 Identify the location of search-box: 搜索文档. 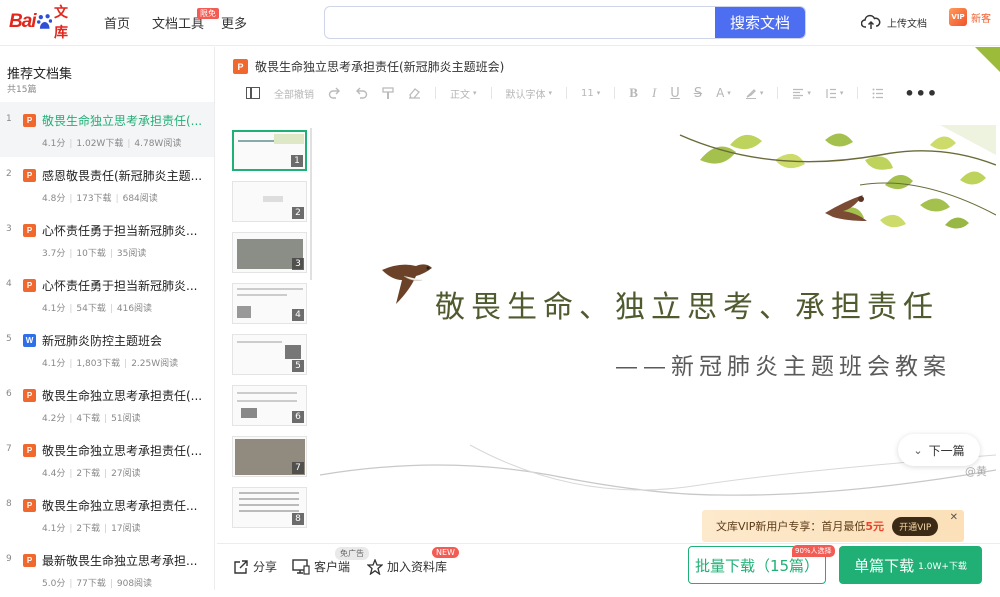
(565, 22).